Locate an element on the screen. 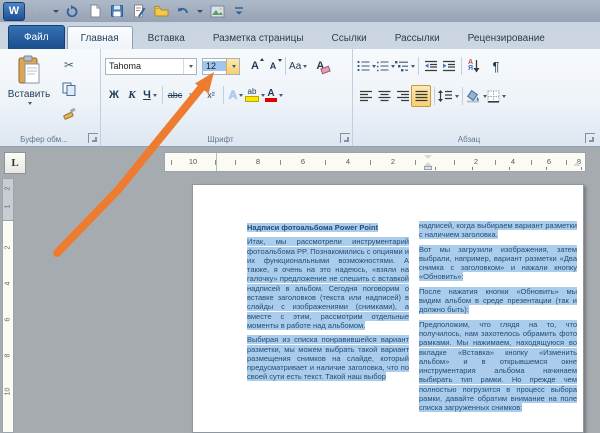  right-indent-marker is located at coordinates (577, 164).